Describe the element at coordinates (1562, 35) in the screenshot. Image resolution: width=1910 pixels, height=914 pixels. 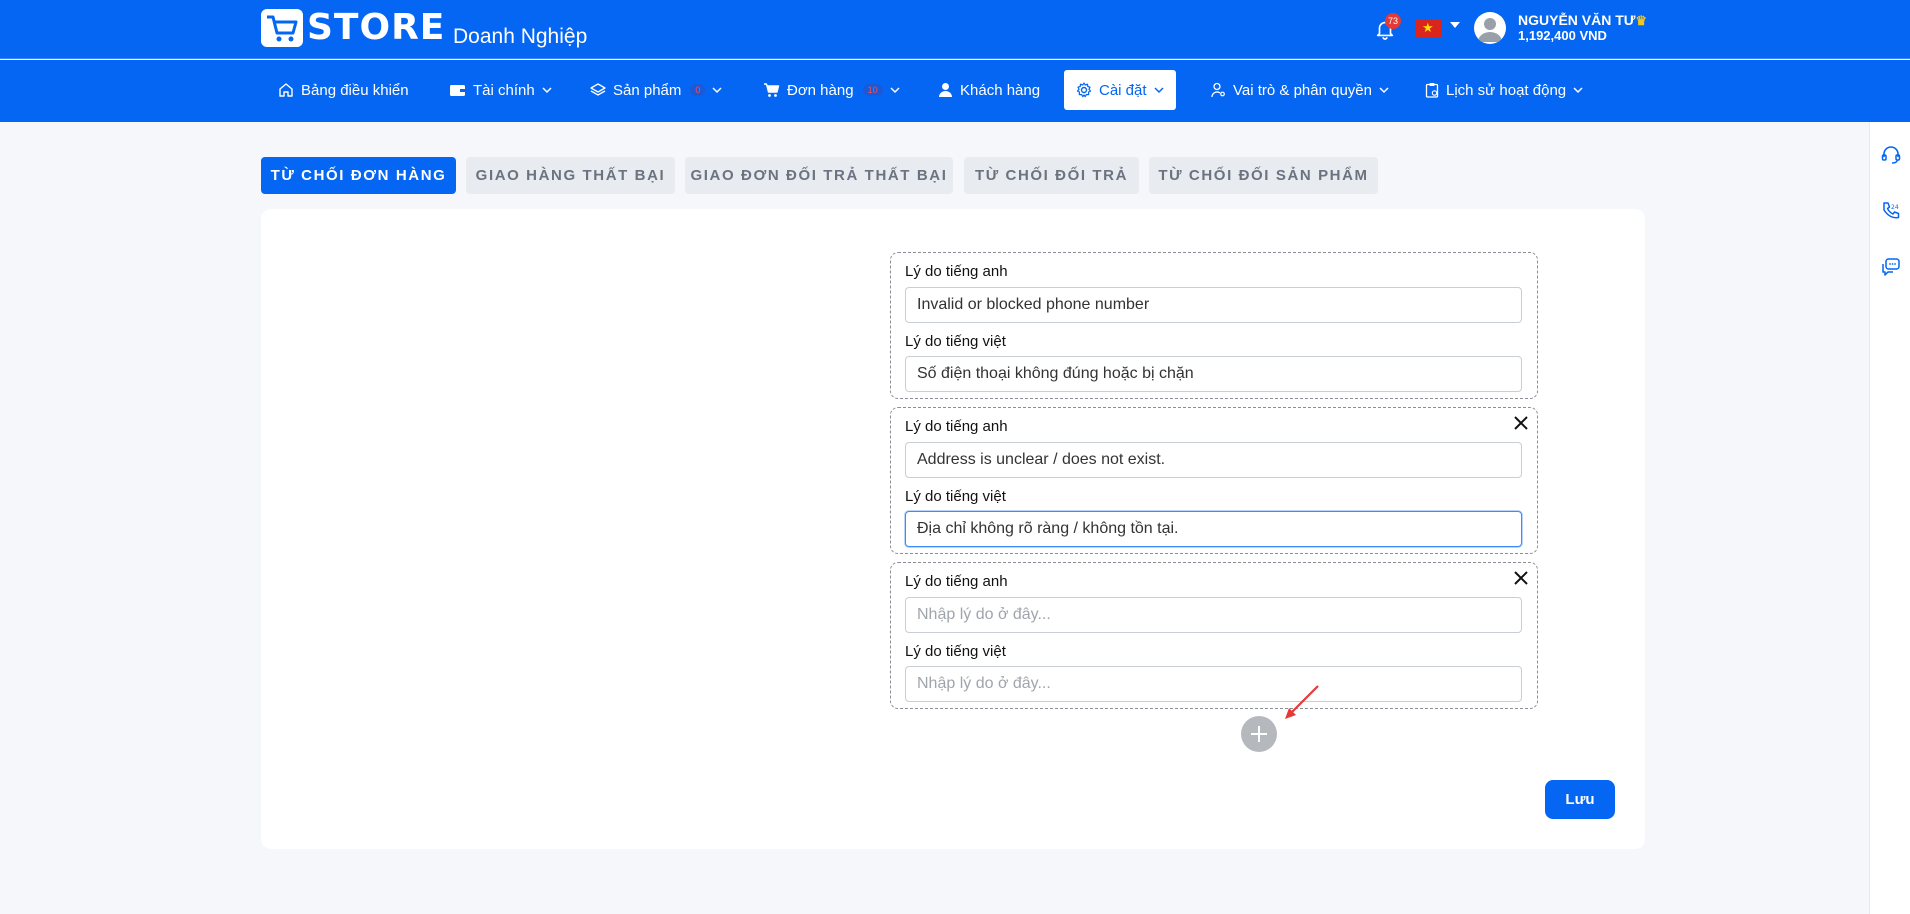
I see `user-balance: 1,192,400 VND` at that location.